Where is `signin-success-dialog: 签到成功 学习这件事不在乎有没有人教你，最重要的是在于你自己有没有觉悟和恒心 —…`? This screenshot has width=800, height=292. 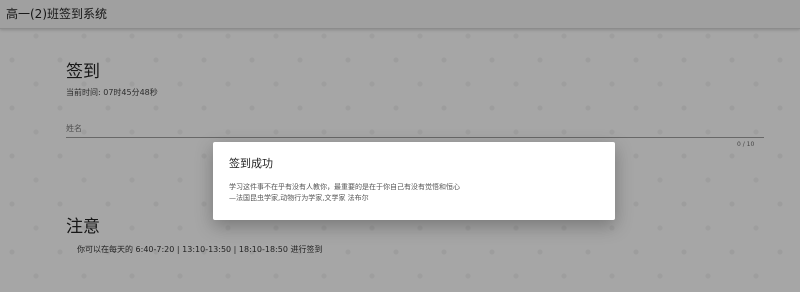
signin-success-dialog: 签到成功 学习这件事不在乎有没有人教你，最重要的是在于你自己有没有觉悟和恒心 —… is located at coordinates (414, 181).